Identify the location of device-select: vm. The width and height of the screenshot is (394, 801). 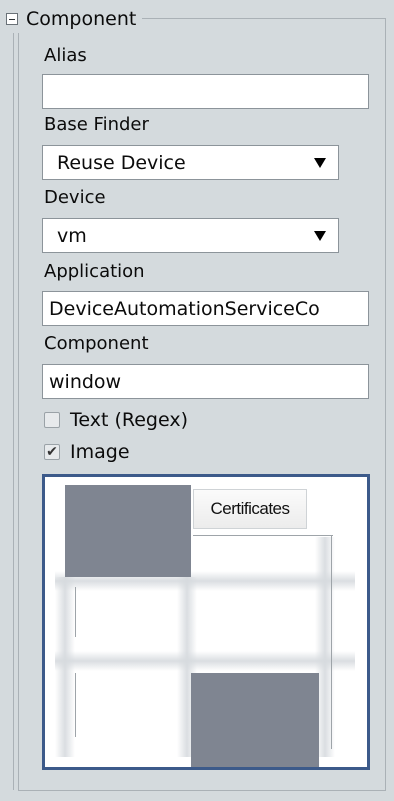
(190, 235).